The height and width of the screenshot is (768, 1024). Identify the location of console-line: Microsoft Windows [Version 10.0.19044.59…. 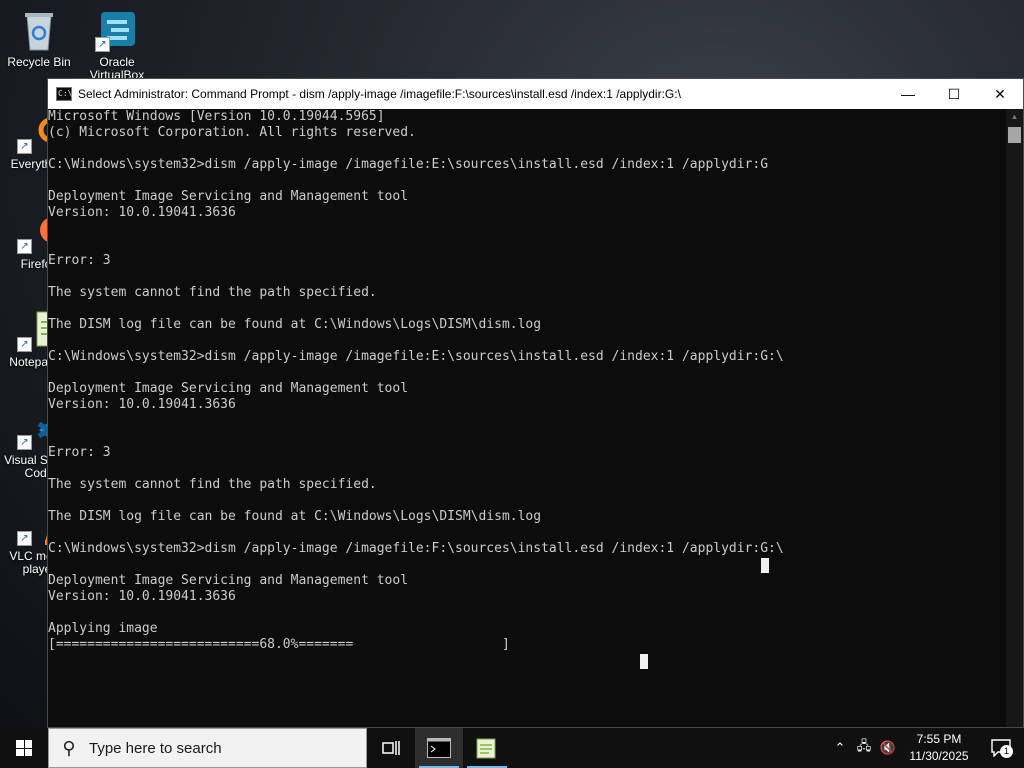
(216, 116).